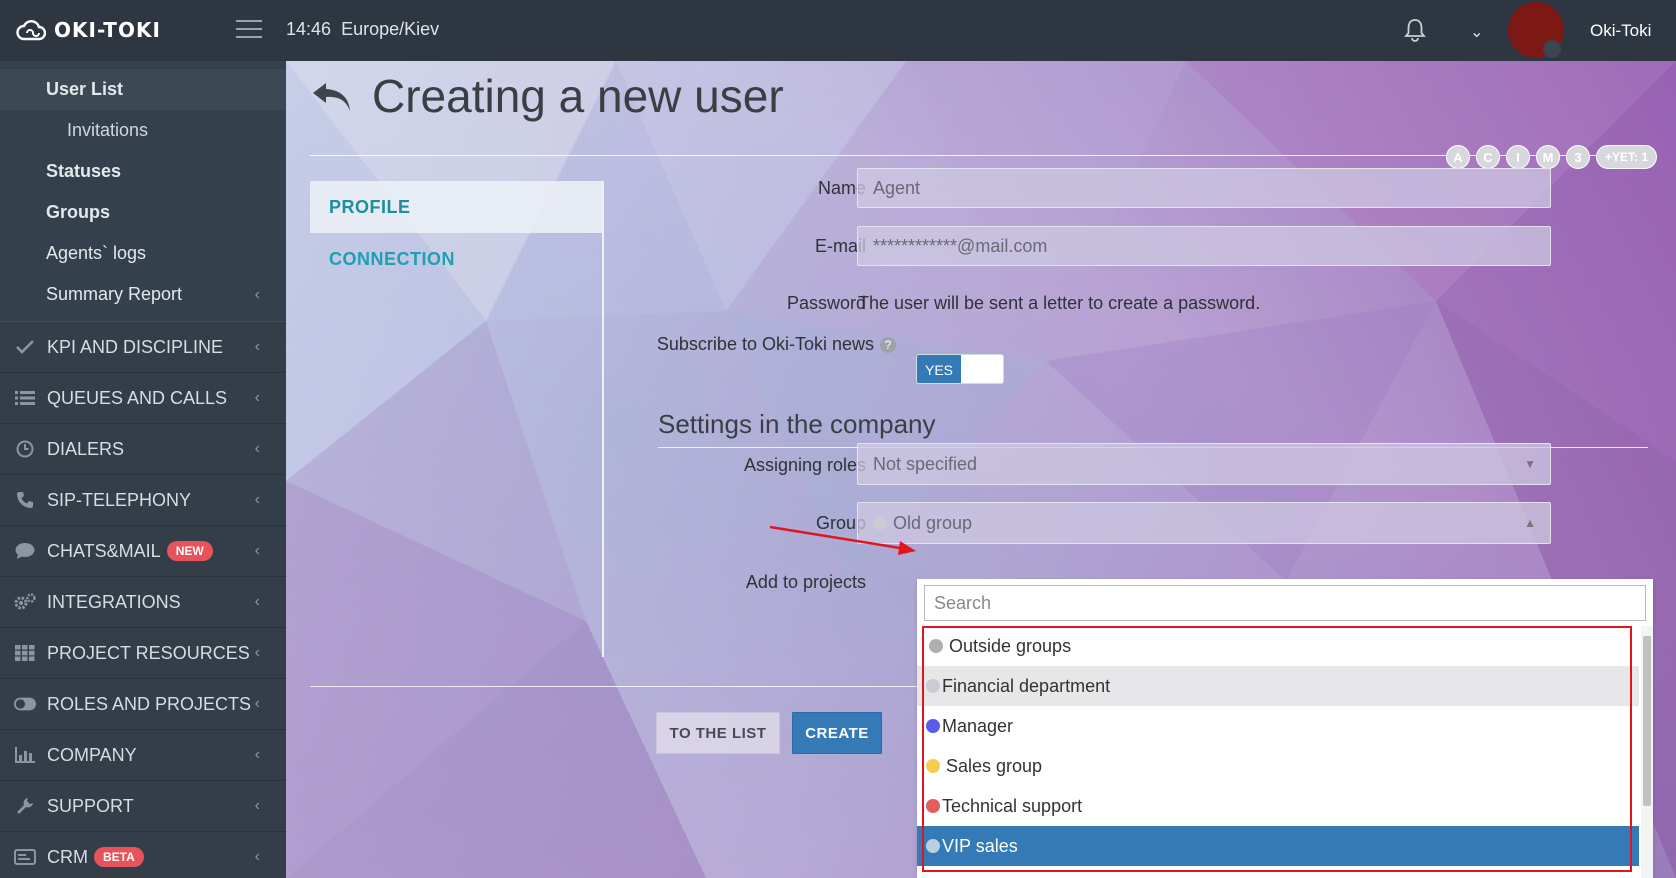 This screenshot has height=878, width=1676. Describe the element at coordinates (25, 449) in the screenshot. I see `clock-icon` at that location.